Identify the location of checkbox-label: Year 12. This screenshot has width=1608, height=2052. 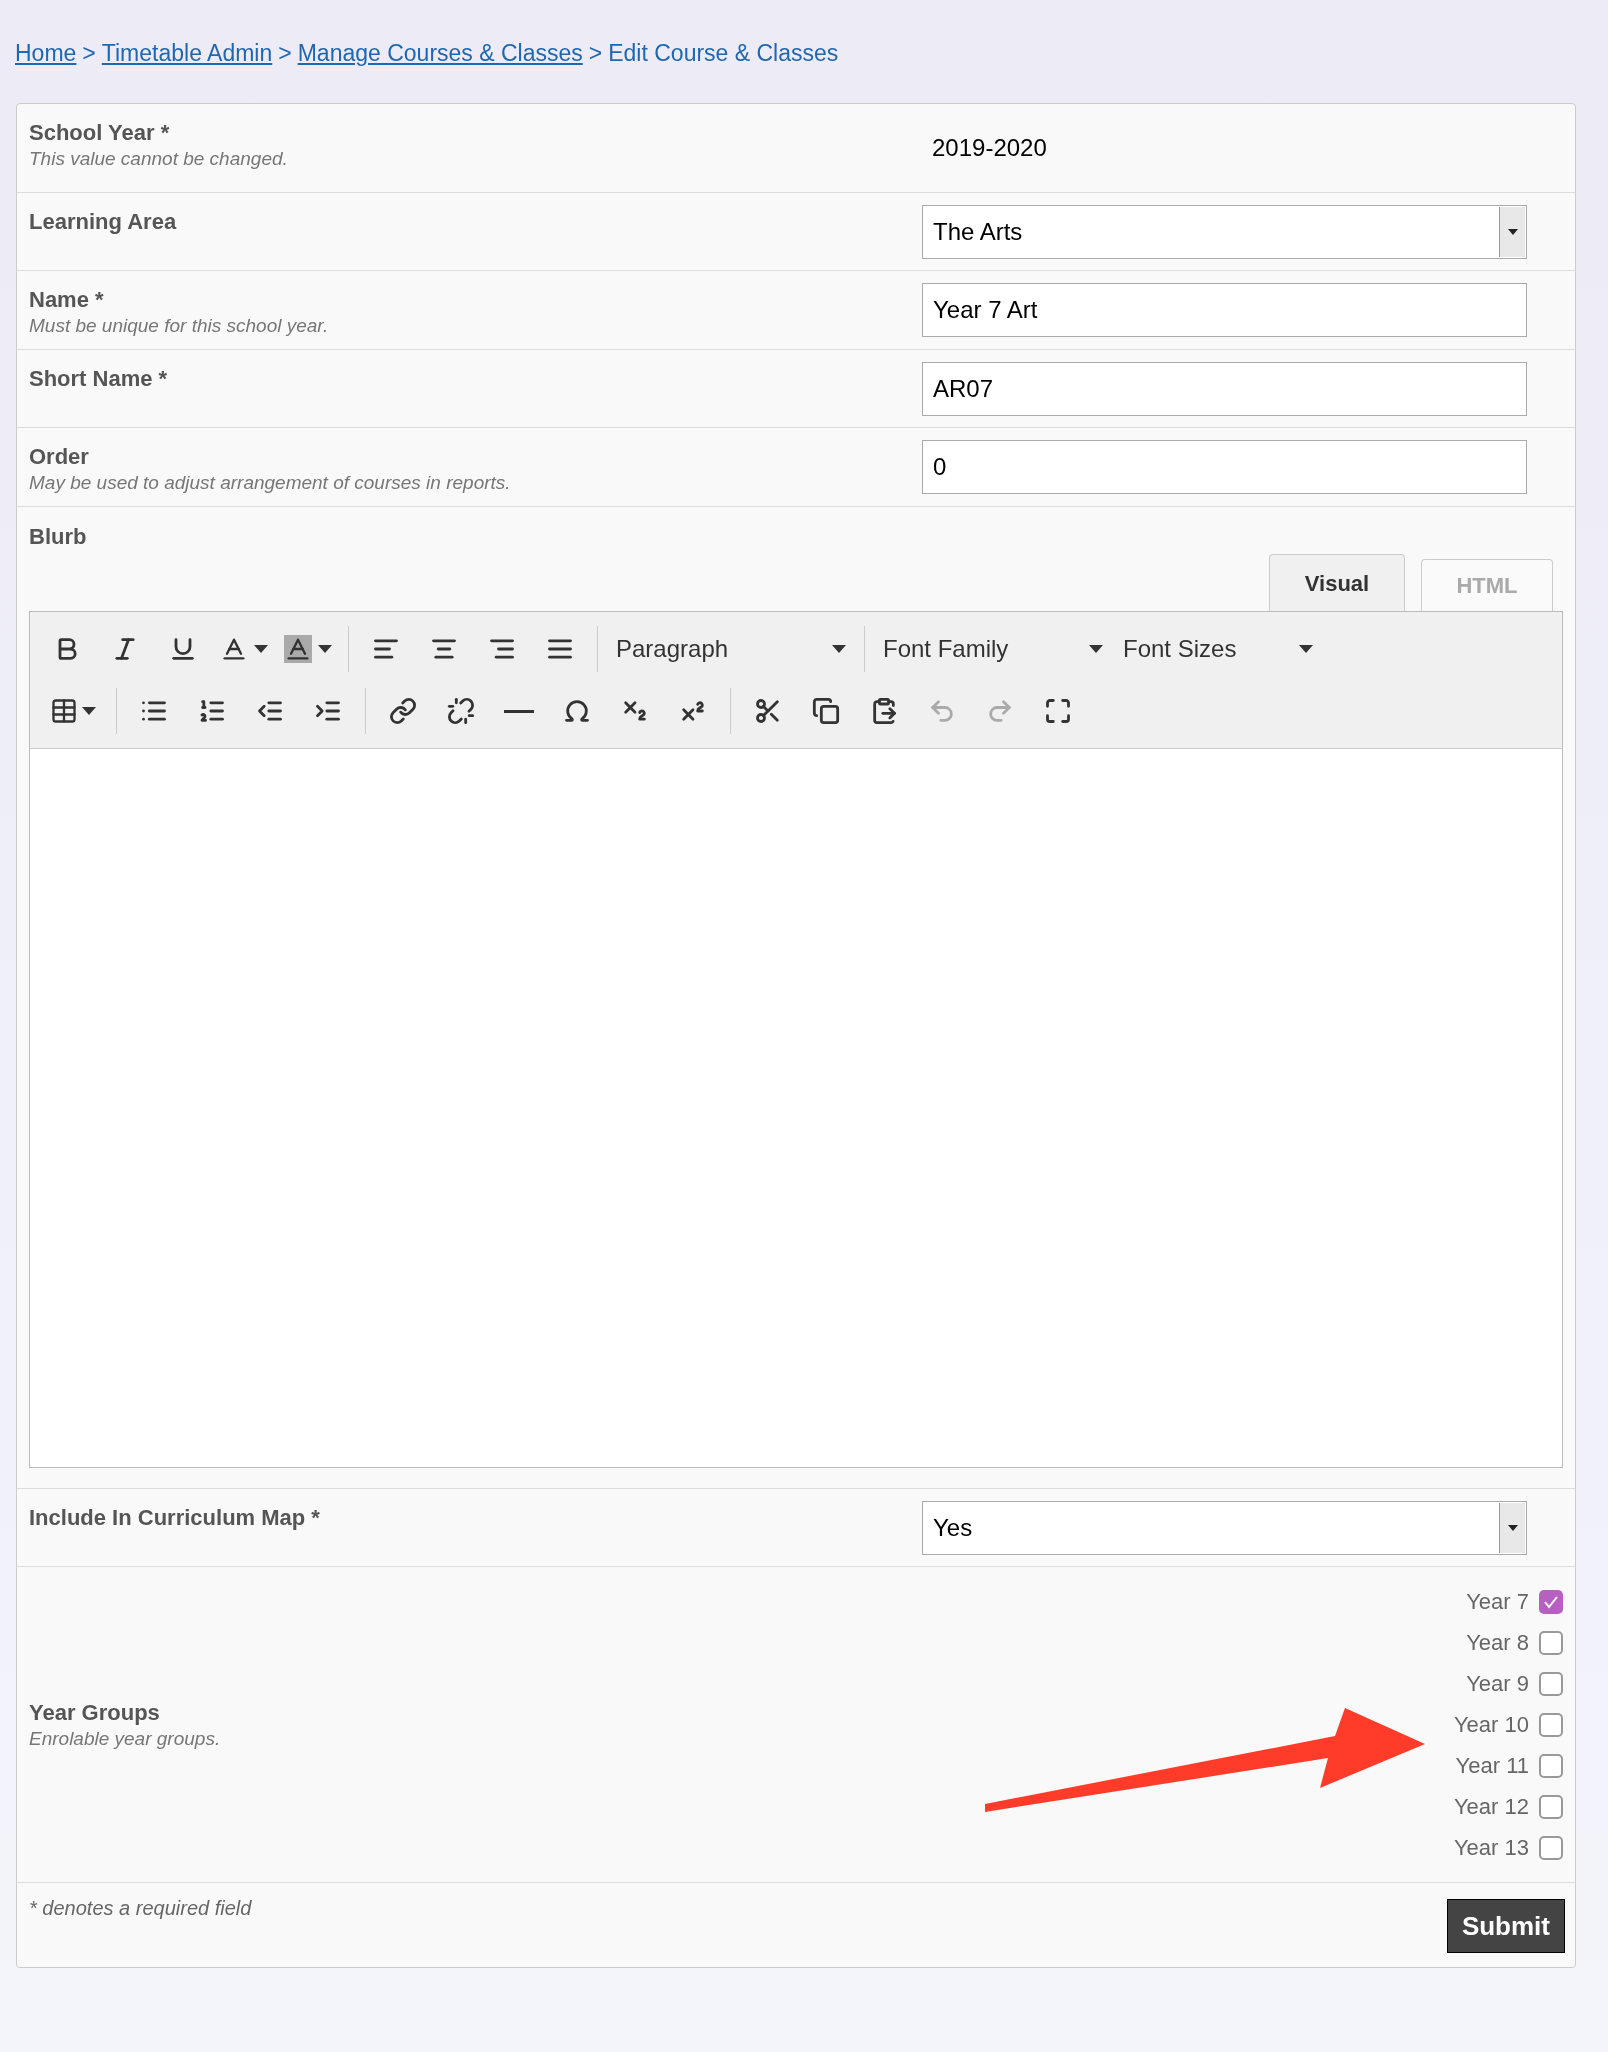
(1491, 1807).